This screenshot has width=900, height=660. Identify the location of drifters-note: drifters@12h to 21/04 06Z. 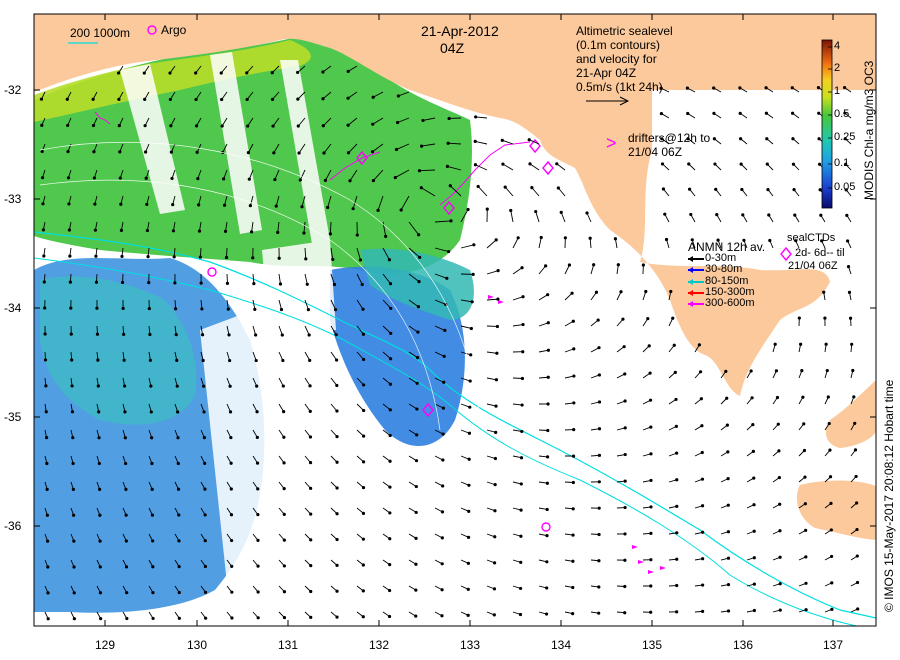
(669, 145).